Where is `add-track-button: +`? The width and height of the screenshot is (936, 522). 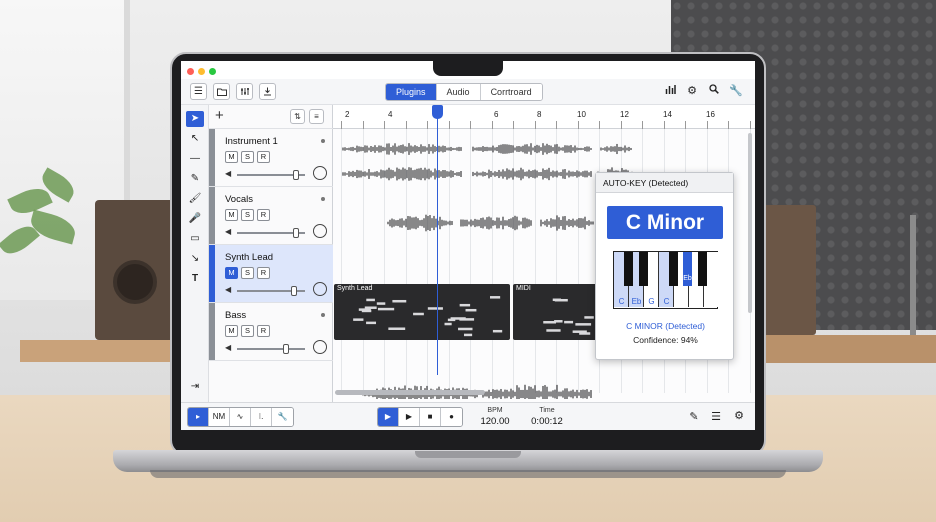
add-track-button: + is located at coordinates (219, 115).